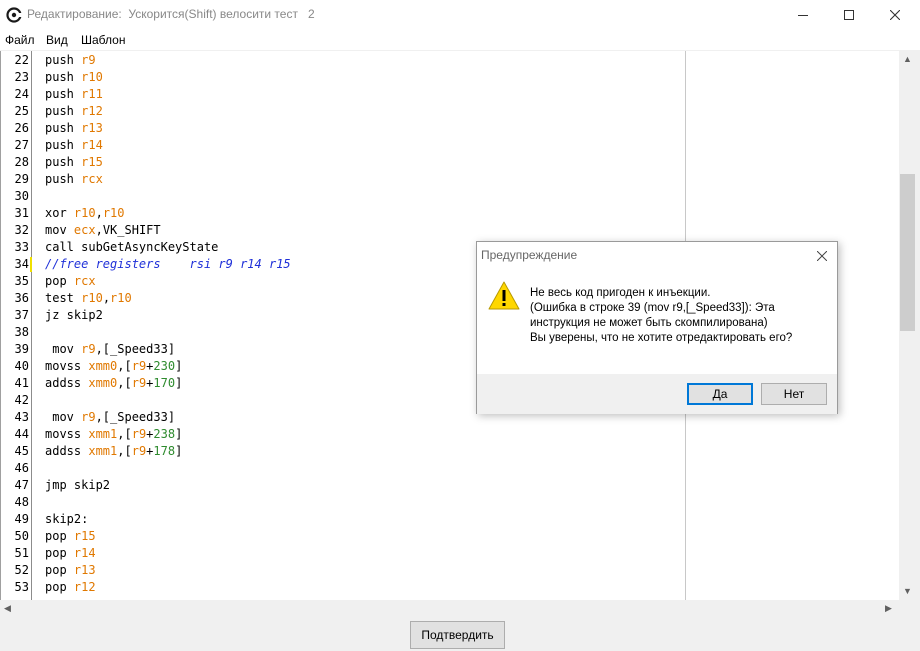 The height and width of the screenshot is (651, 920). Describe the element at coordinates (907, 252) in the screenshot. I see `vertical-scroll-thumb` at that location.